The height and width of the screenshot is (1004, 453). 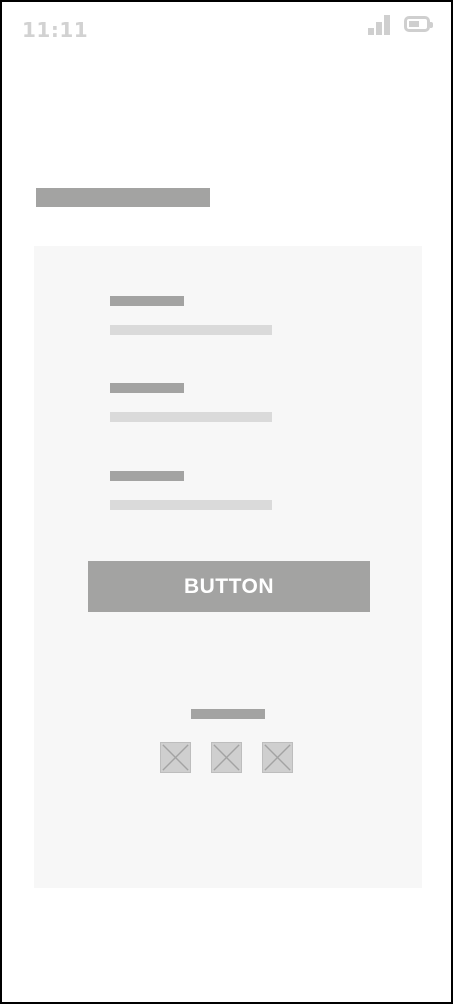 What do you see at coordinates (123, 197) in the screenshot?
I see `page-title-placeholder` at bounding box center [123, 197].